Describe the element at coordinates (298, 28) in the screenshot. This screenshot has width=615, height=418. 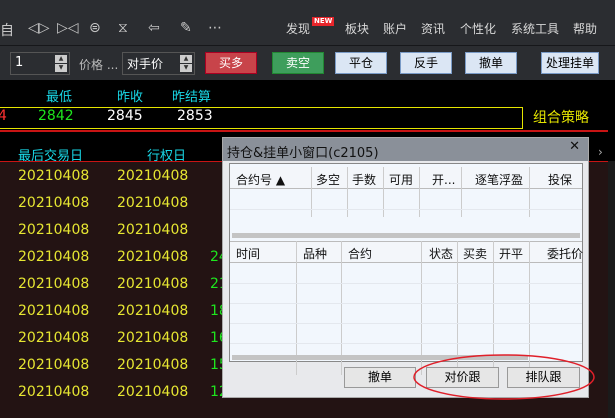
I see `menu-discover: 发现` at that location.